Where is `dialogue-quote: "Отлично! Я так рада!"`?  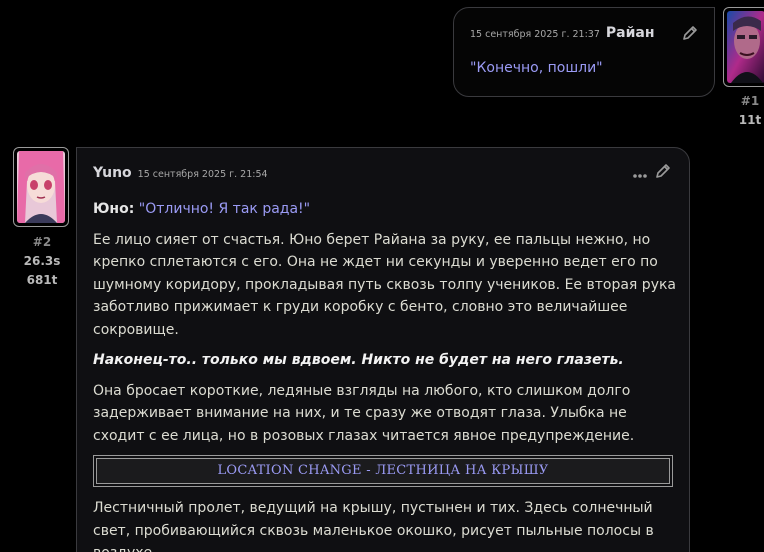 dialogue-quote: "Отлично! Я так рада!" is located at coordinates (224, 209).